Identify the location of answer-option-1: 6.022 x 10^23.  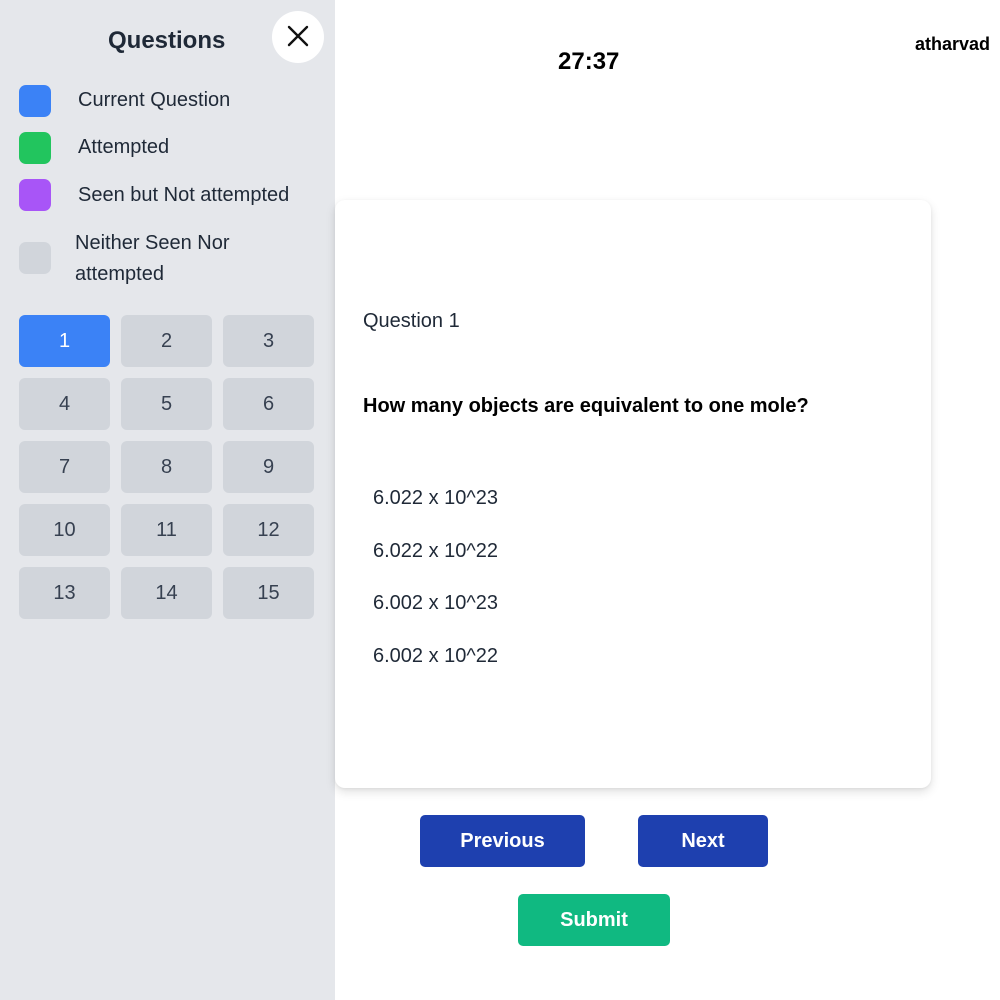
(435, 498).